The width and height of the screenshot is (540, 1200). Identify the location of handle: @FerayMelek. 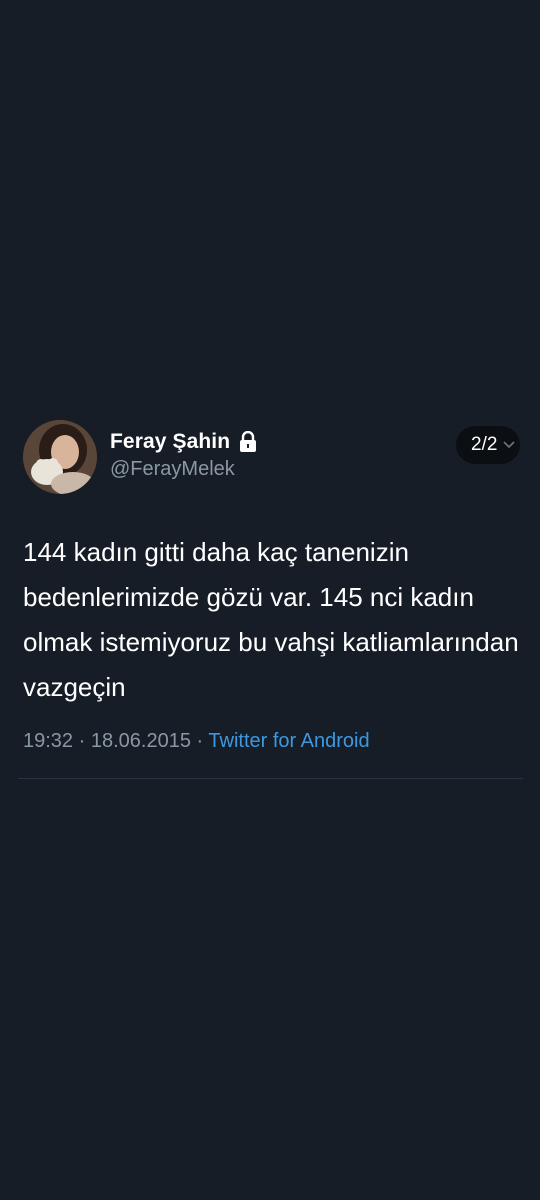
(172, 469).